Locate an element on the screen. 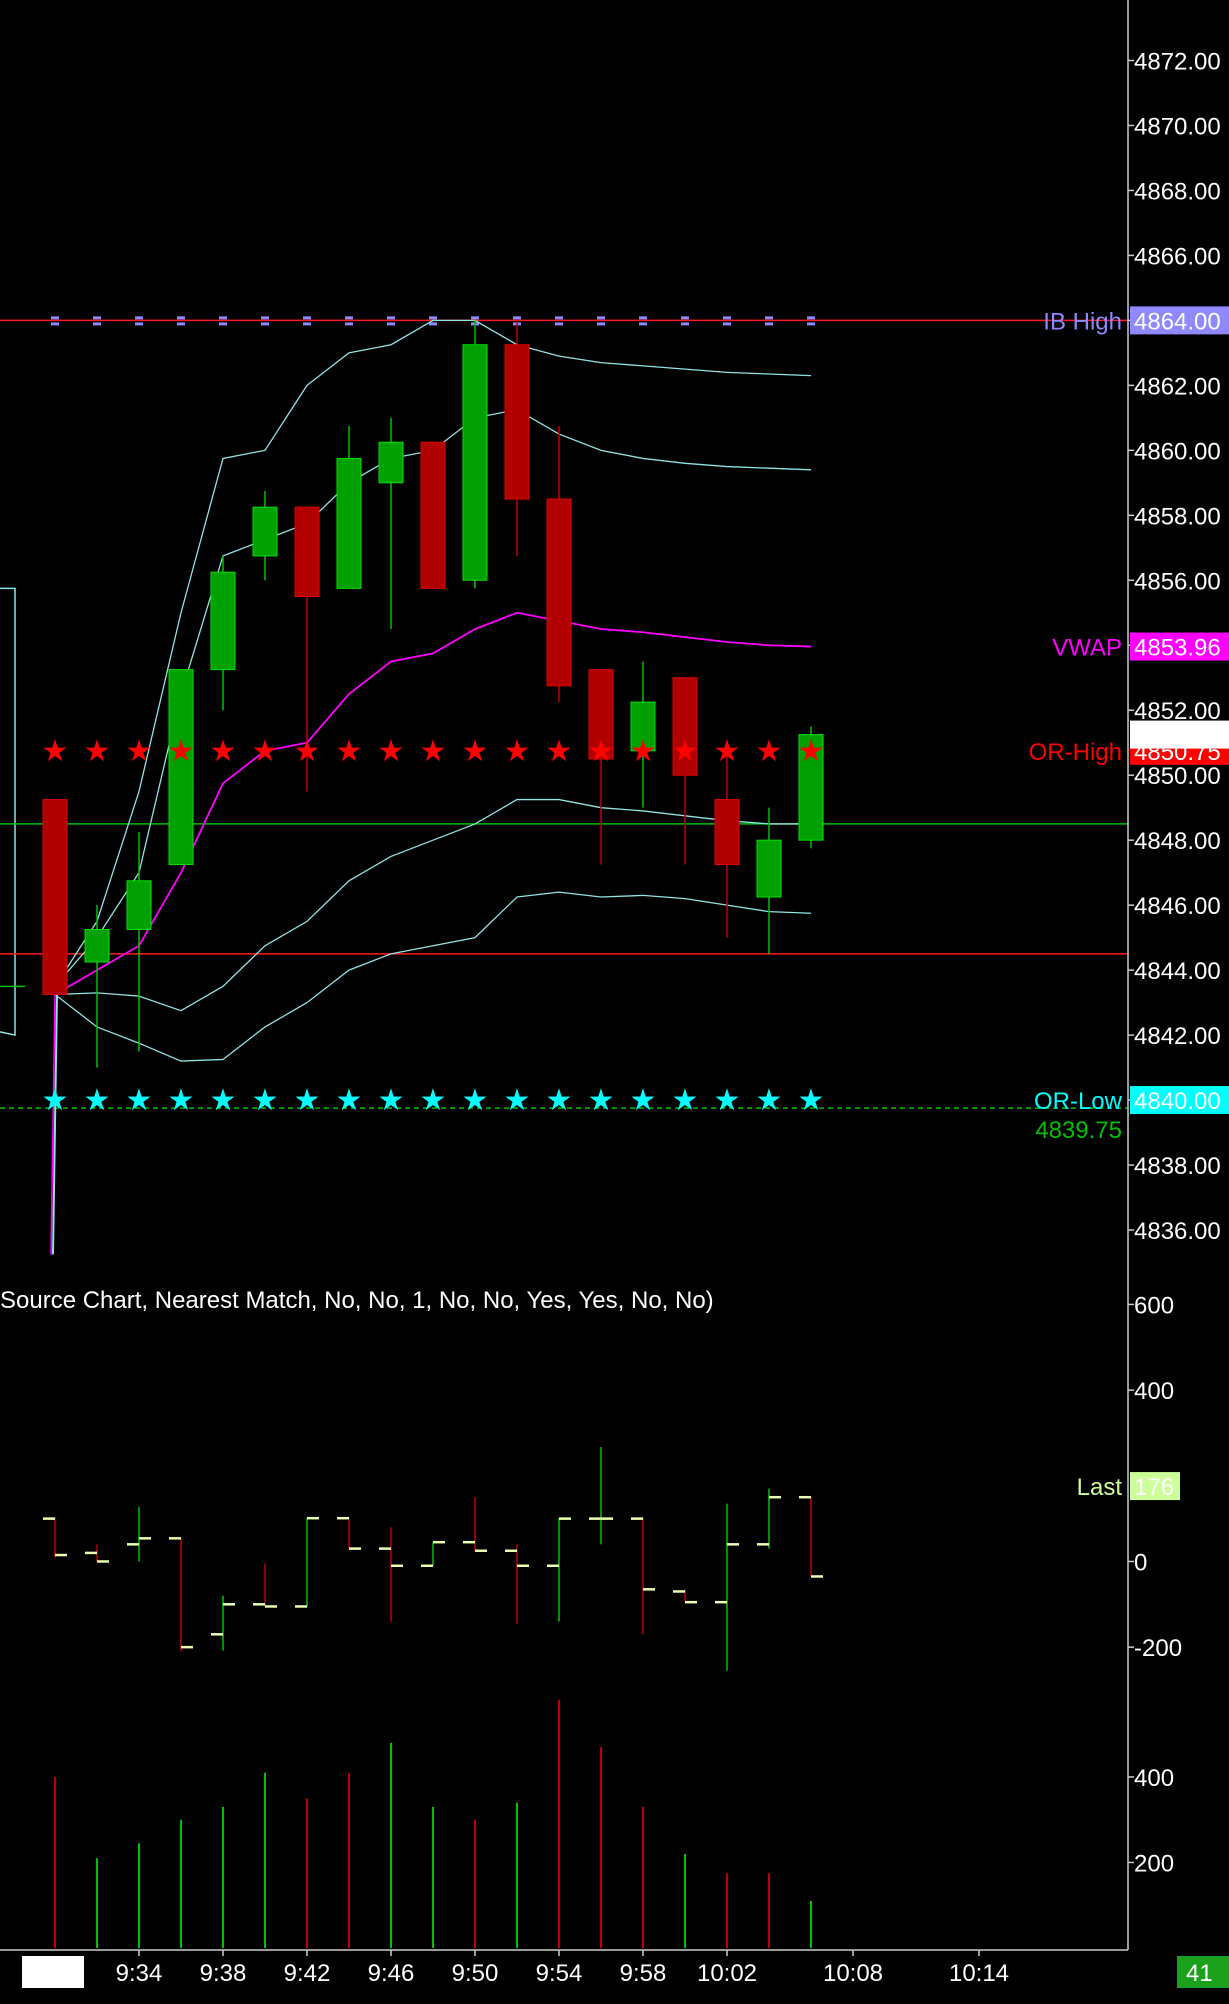  price-tick-label: 4862.00 is located at coordinates (1177, 386).